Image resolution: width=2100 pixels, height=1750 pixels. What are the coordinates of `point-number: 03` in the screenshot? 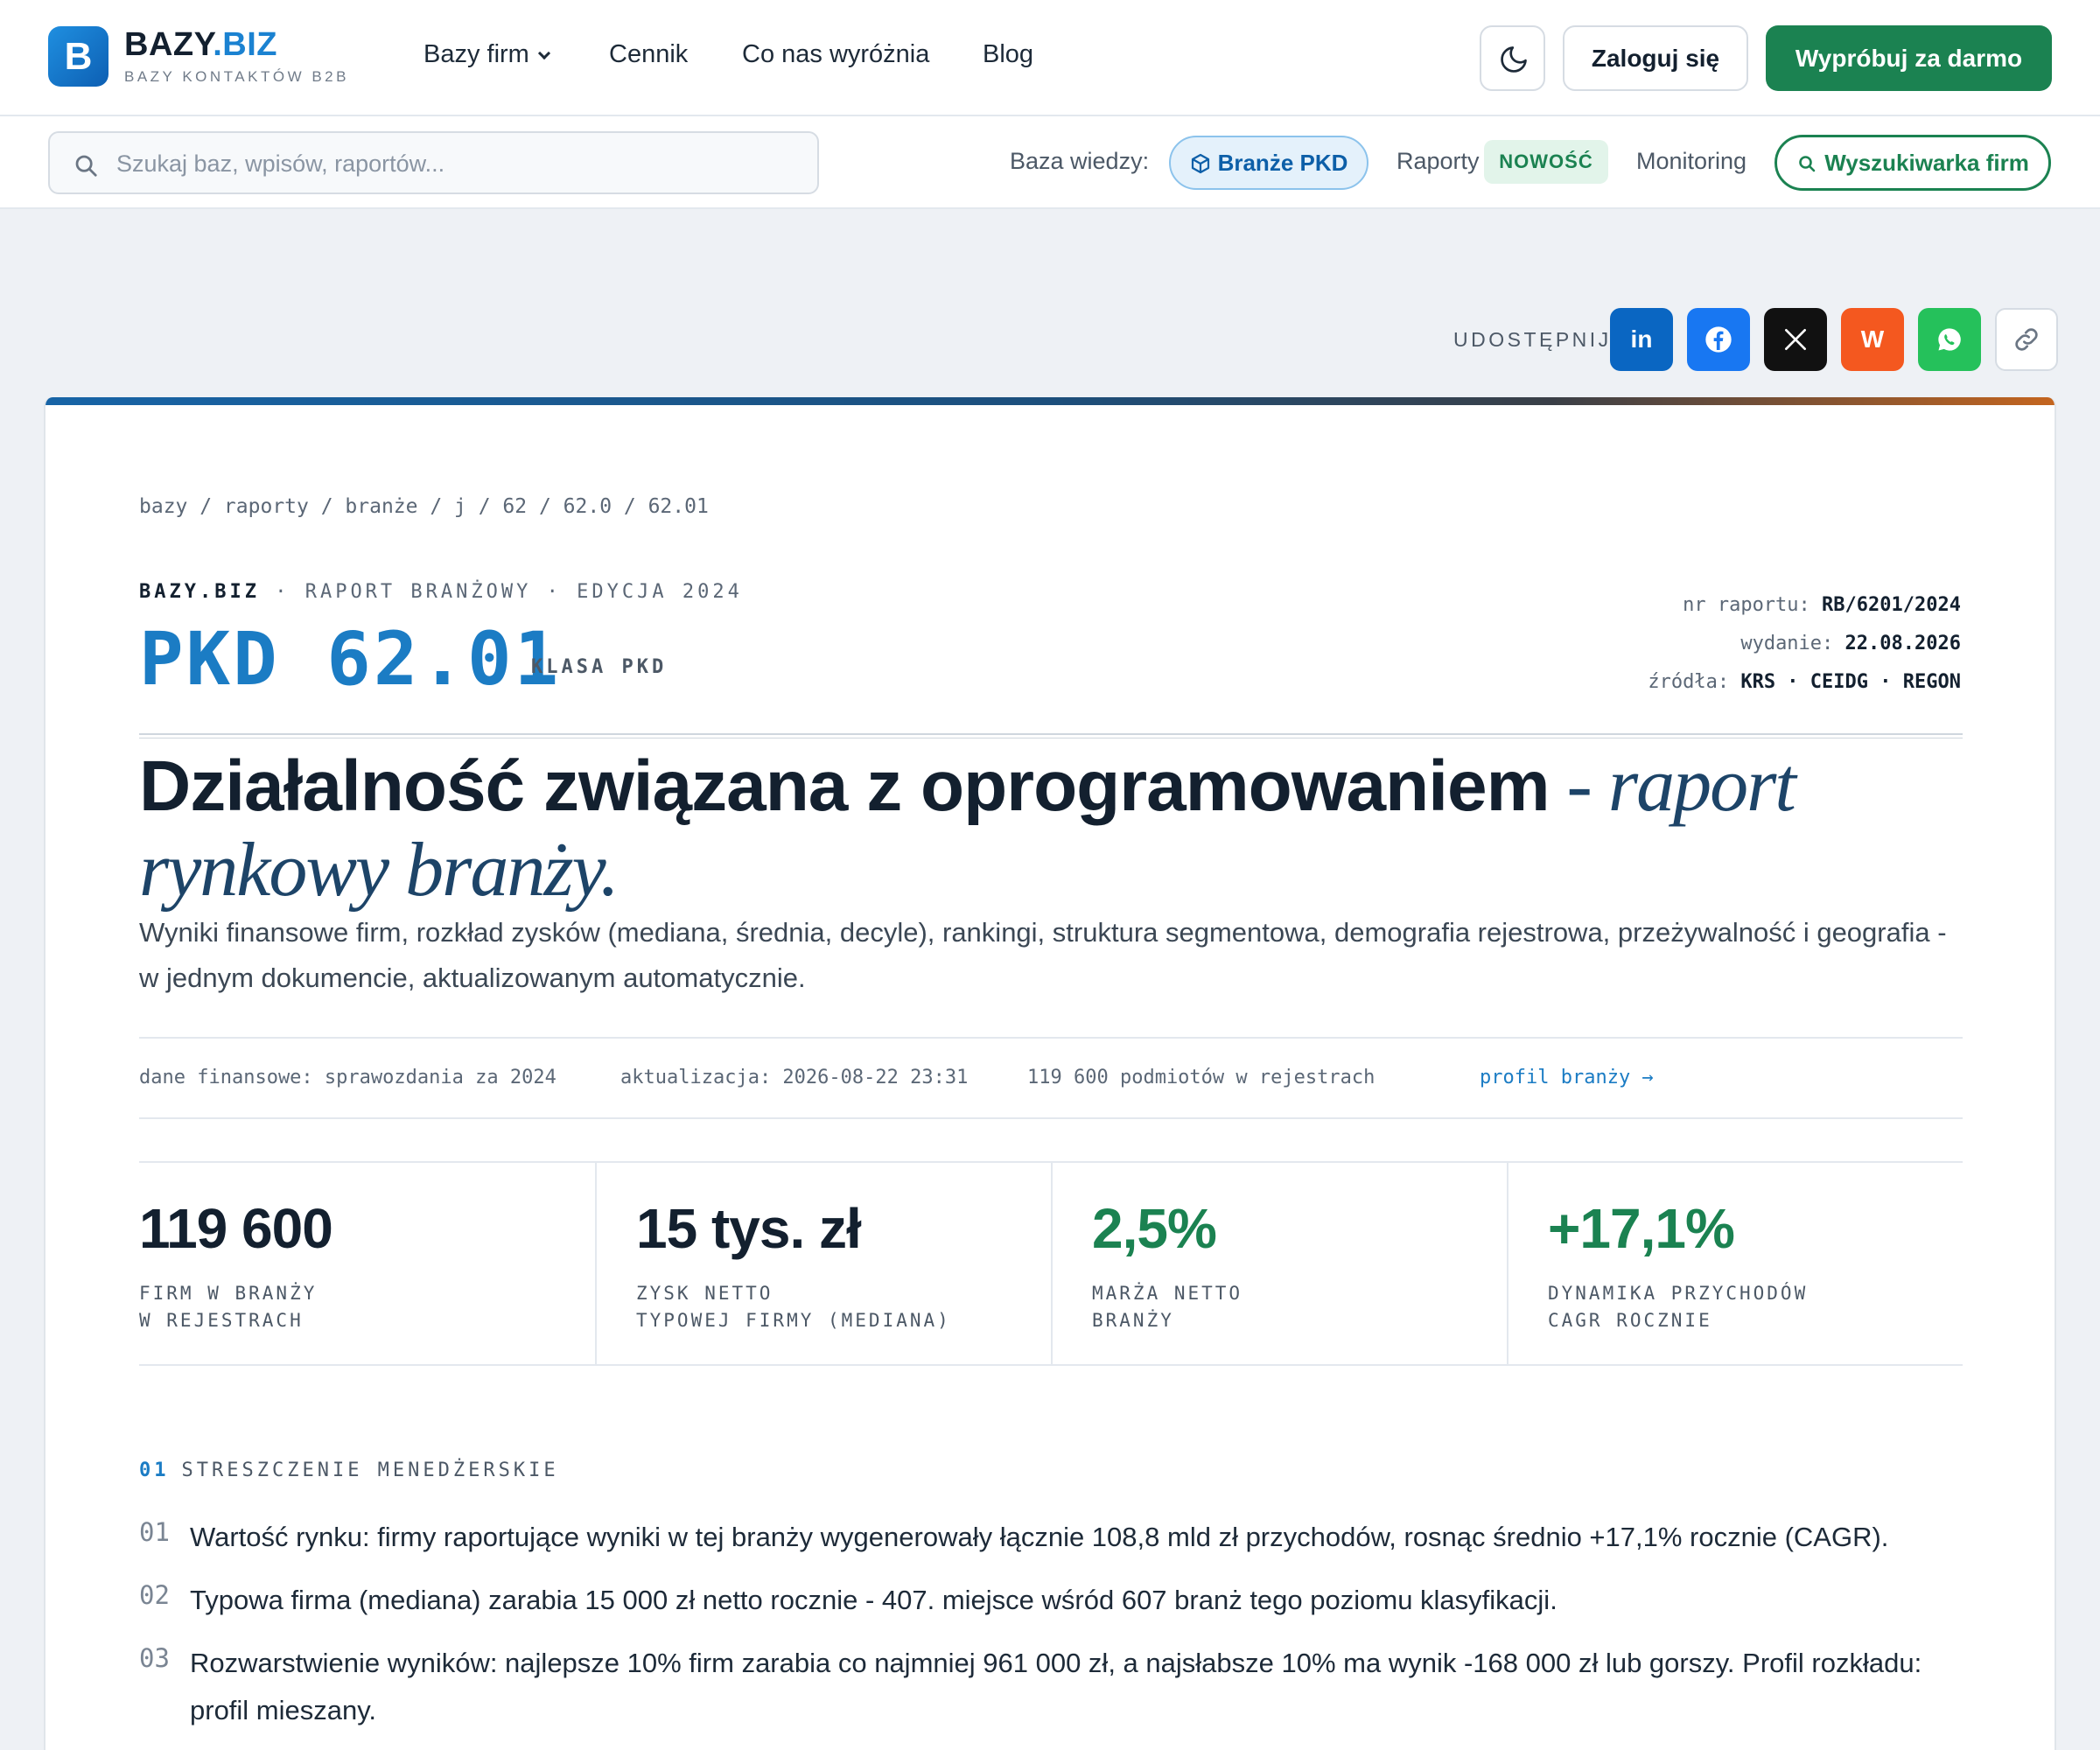 It's located at (154, 1658).